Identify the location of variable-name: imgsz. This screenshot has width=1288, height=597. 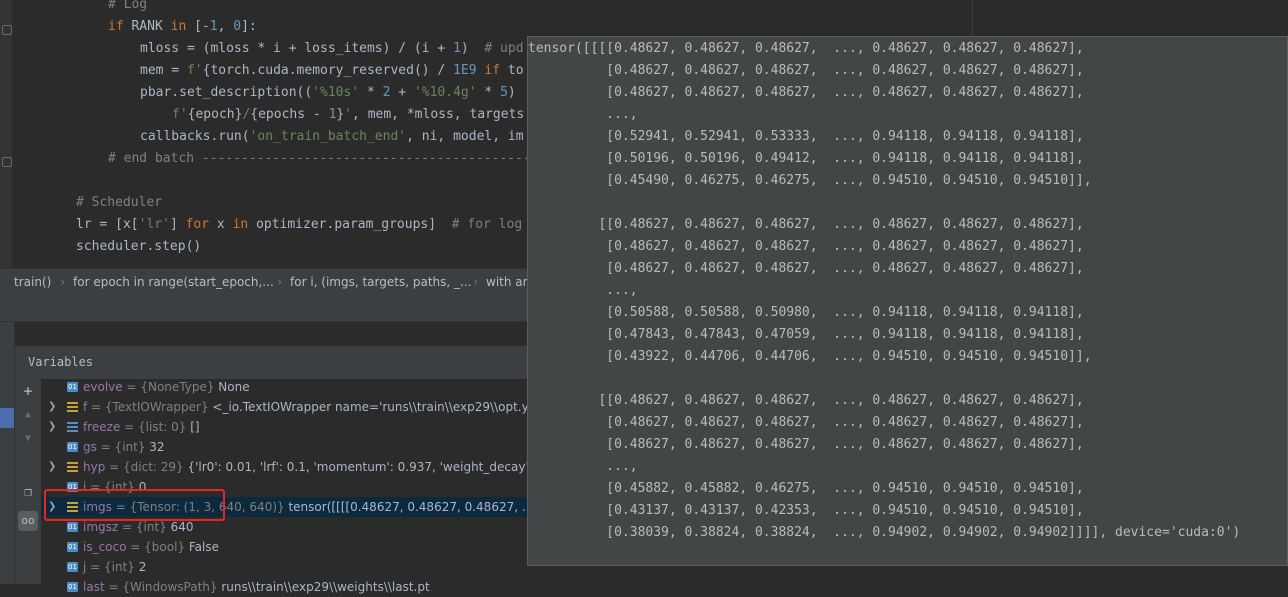
(101, 527).